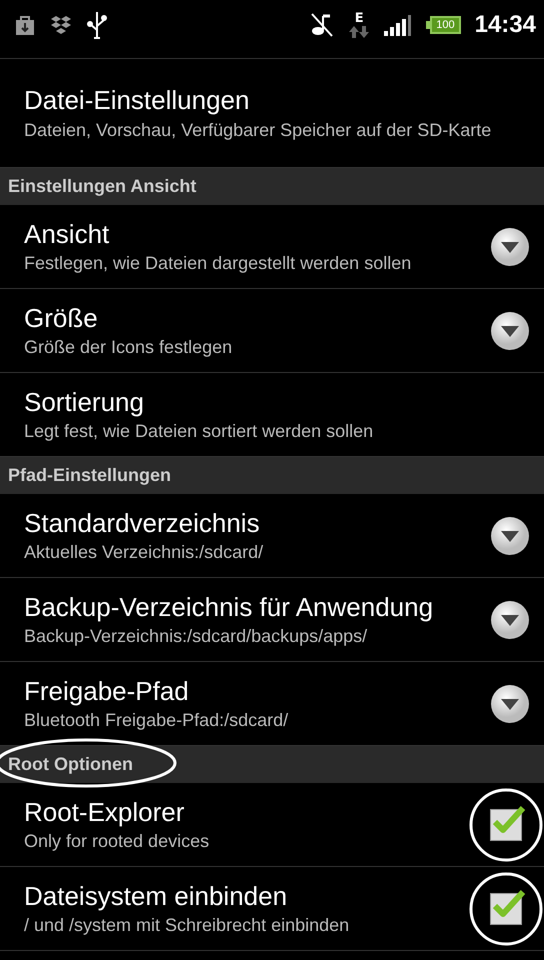 This screenshot has height=960, width=544. What do you see at coordinates (117, 842) in the screenshot?
I see `preference-summary: Only for rooted devices` at bounding box center [117, 842].